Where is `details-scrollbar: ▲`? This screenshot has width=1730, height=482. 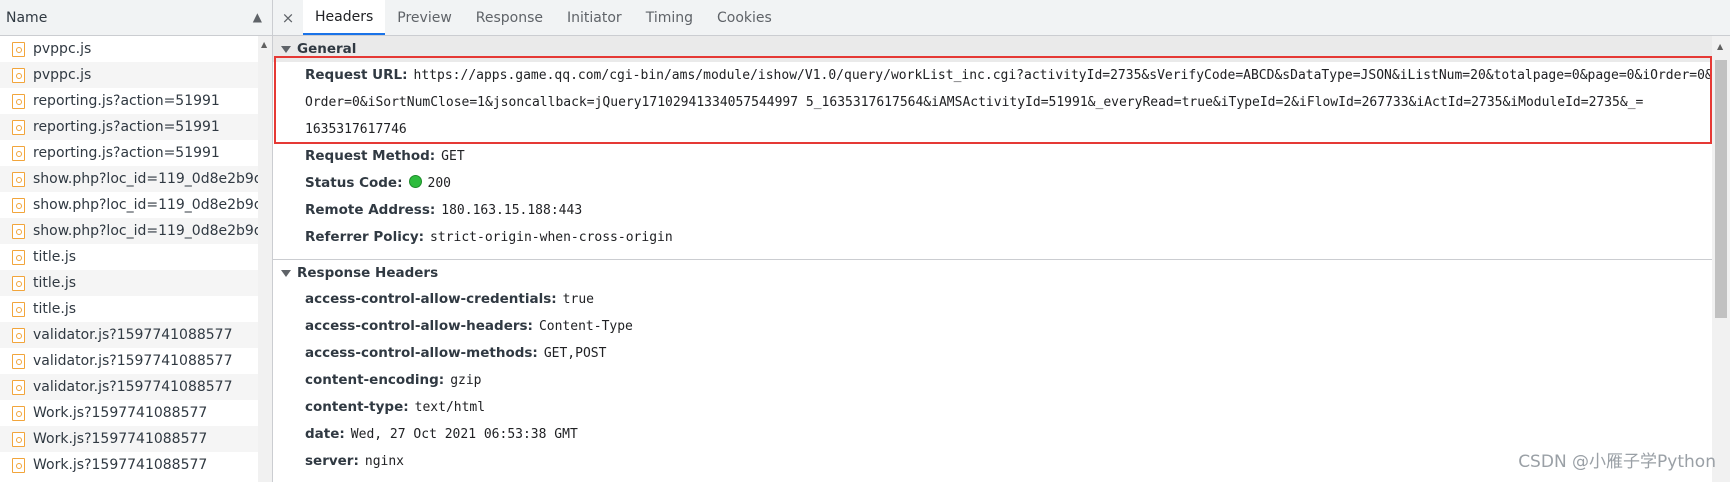
details-scrollbar: ▲ is located at coordinates (1721, 259).